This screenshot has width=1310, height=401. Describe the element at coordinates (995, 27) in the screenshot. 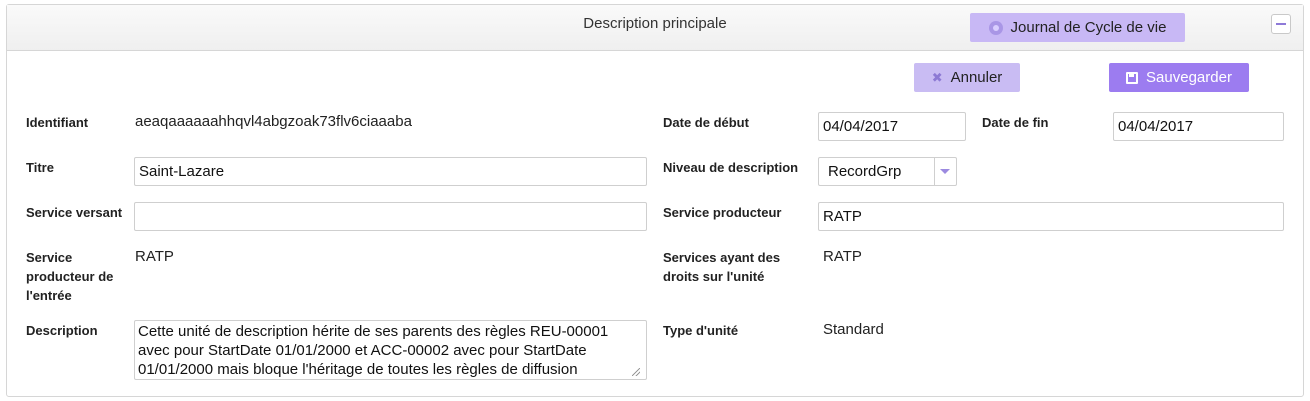

I see `chrome-icon` at that location.